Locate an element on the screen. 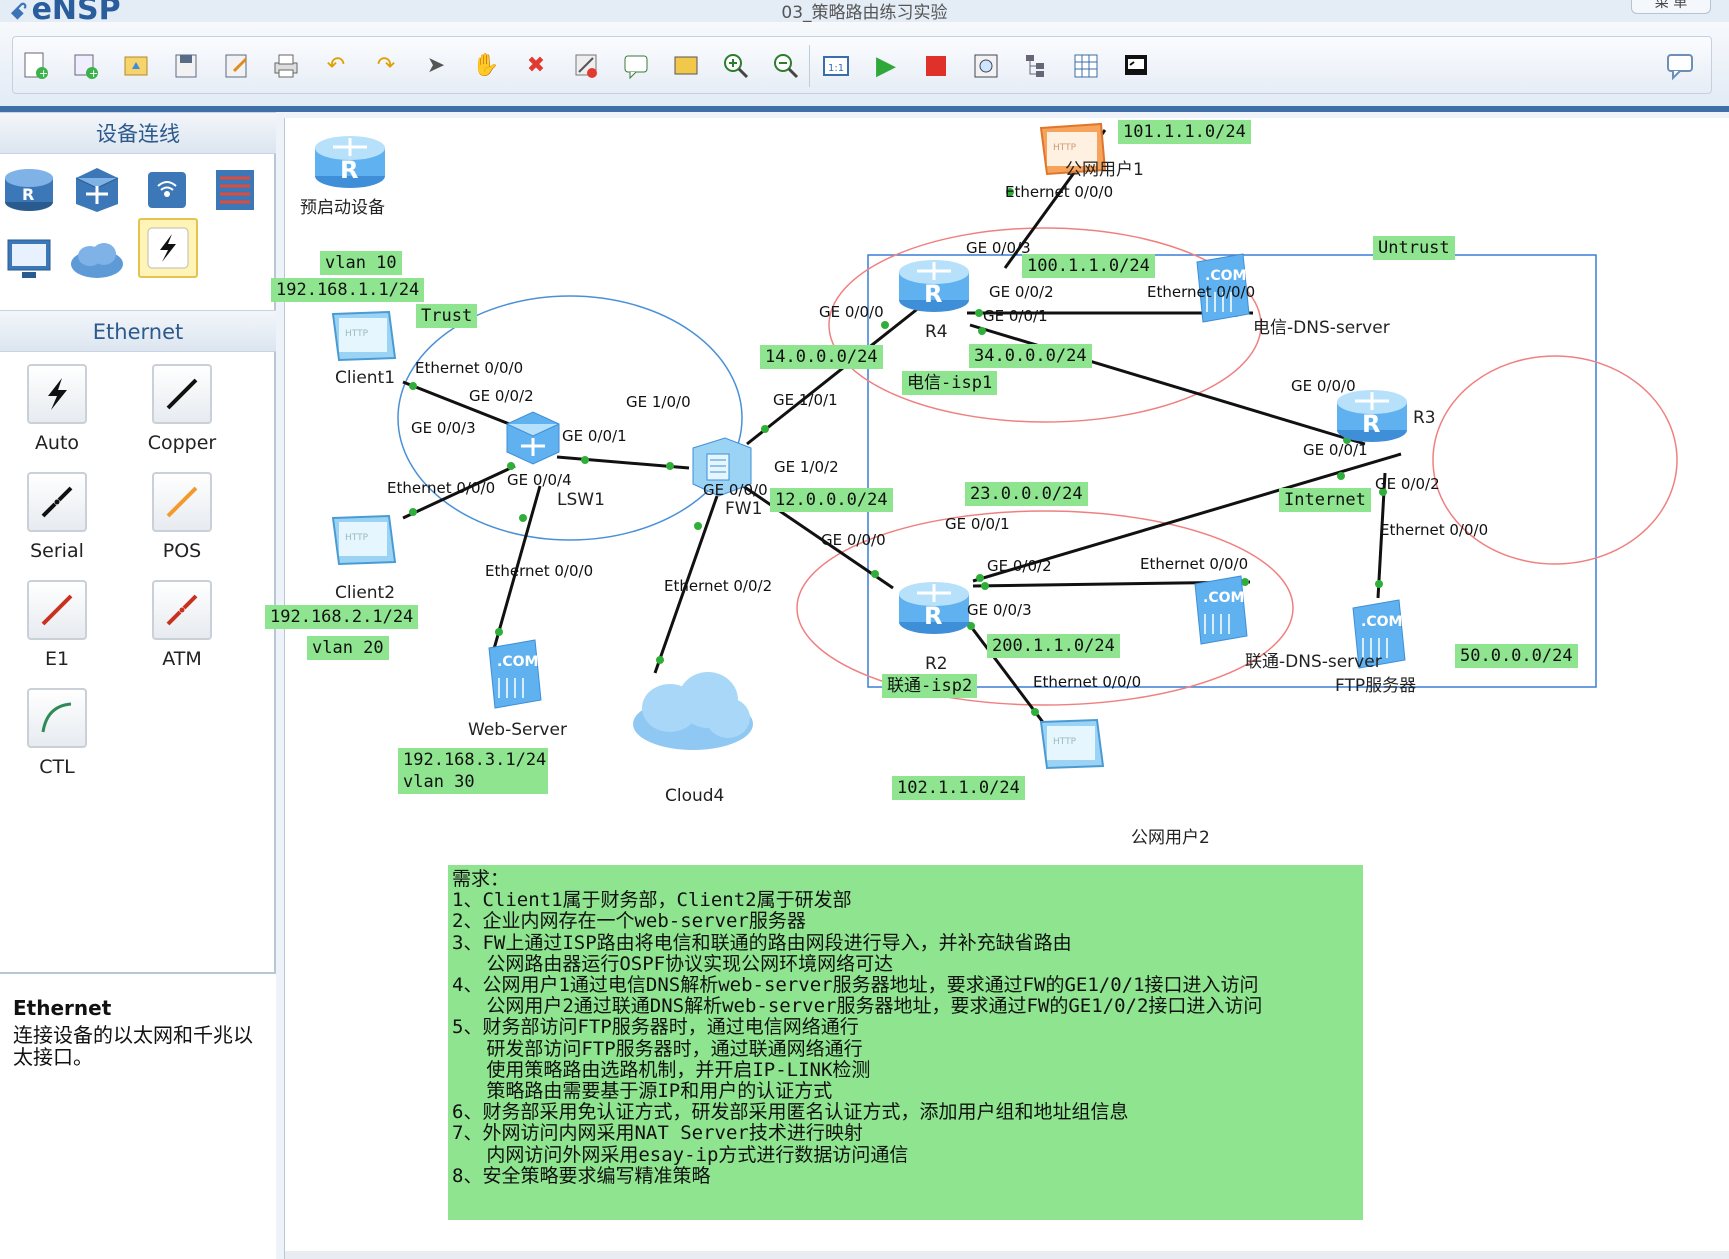 This screenshot has width=1729, height=1259. console-icon is located at coordinates (1136, 66).